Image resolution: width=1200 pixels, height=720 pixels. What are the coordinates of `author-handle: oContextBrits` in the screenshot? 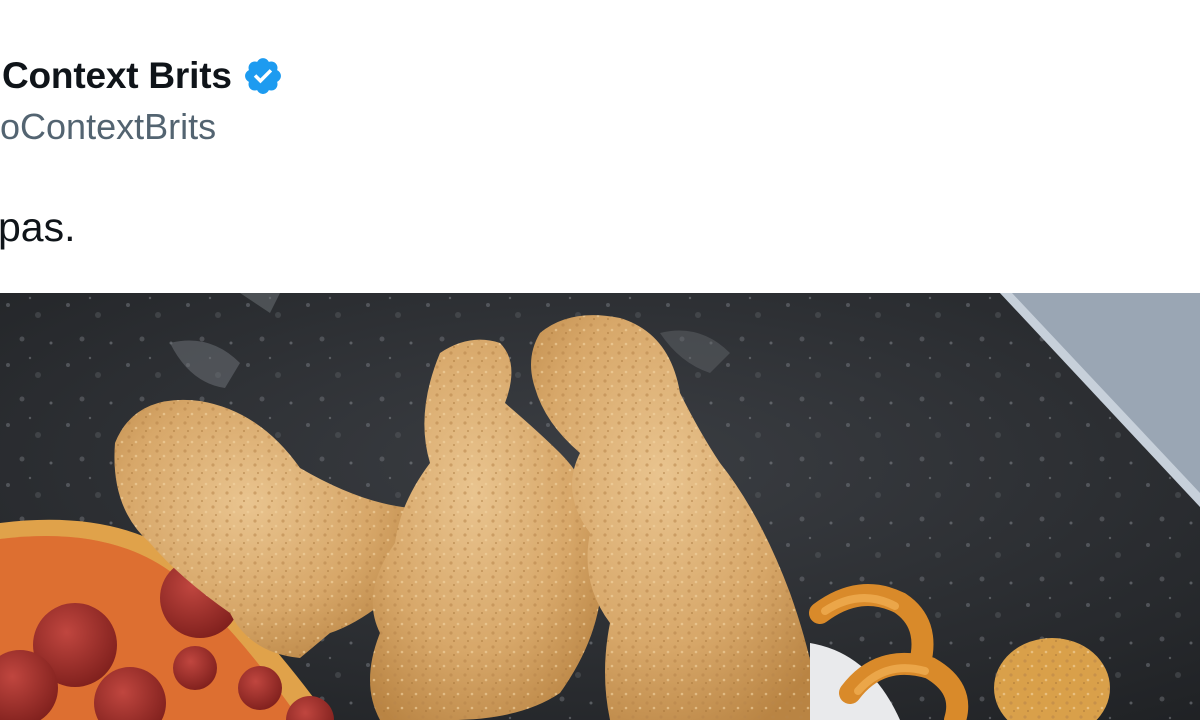 It's located at (108, 127).